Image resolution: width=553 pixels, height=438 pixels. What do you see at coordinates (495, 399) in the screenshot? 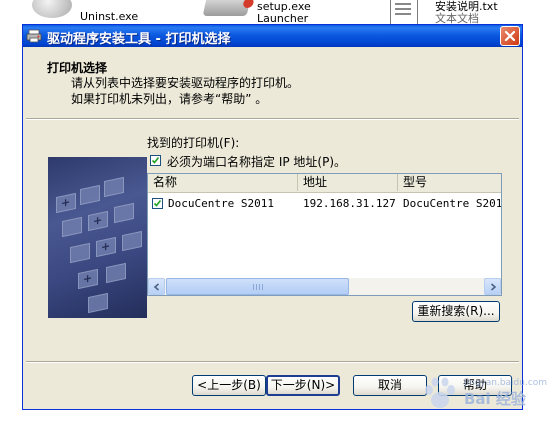
I see `watermark-text: Bai 经验` at bounding box center [495, 399].